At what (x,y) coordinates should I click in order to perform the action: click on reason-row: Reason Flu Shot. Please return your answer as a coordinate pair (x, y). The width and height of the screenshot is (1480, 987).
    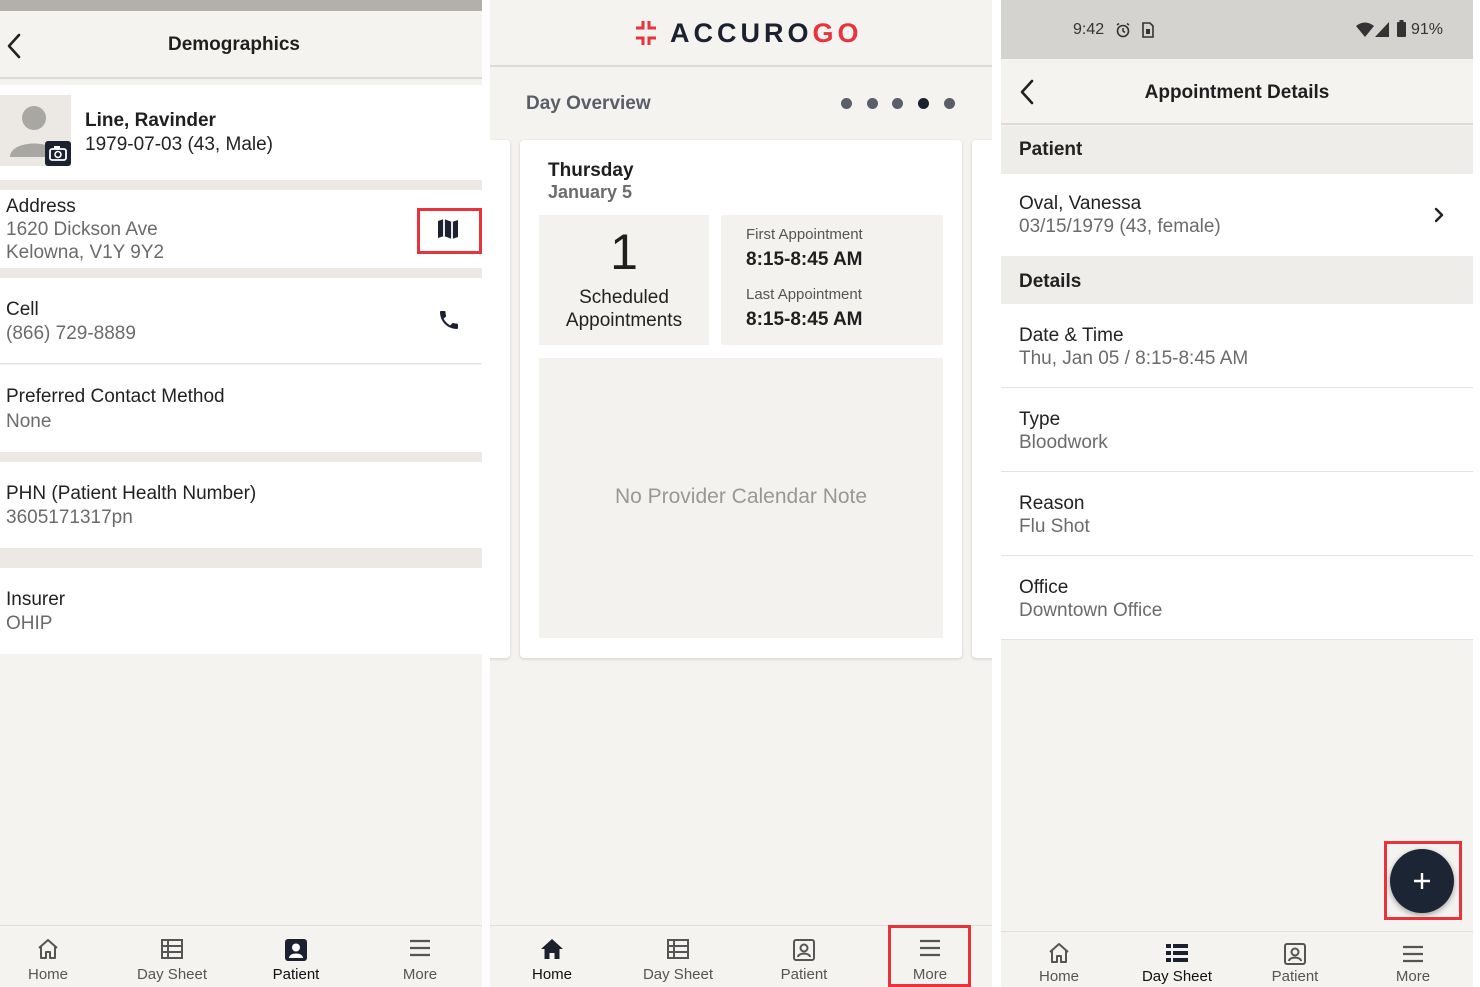
    Looking at the image, I should click on (1237, 514).